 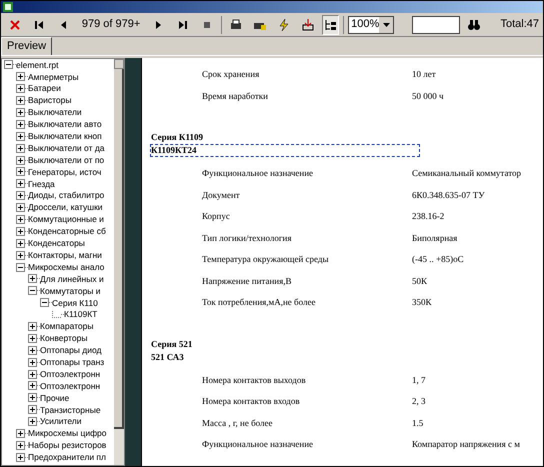 I want to click on tree-item: Конденсаторные сб, so click(x=67, y=231).